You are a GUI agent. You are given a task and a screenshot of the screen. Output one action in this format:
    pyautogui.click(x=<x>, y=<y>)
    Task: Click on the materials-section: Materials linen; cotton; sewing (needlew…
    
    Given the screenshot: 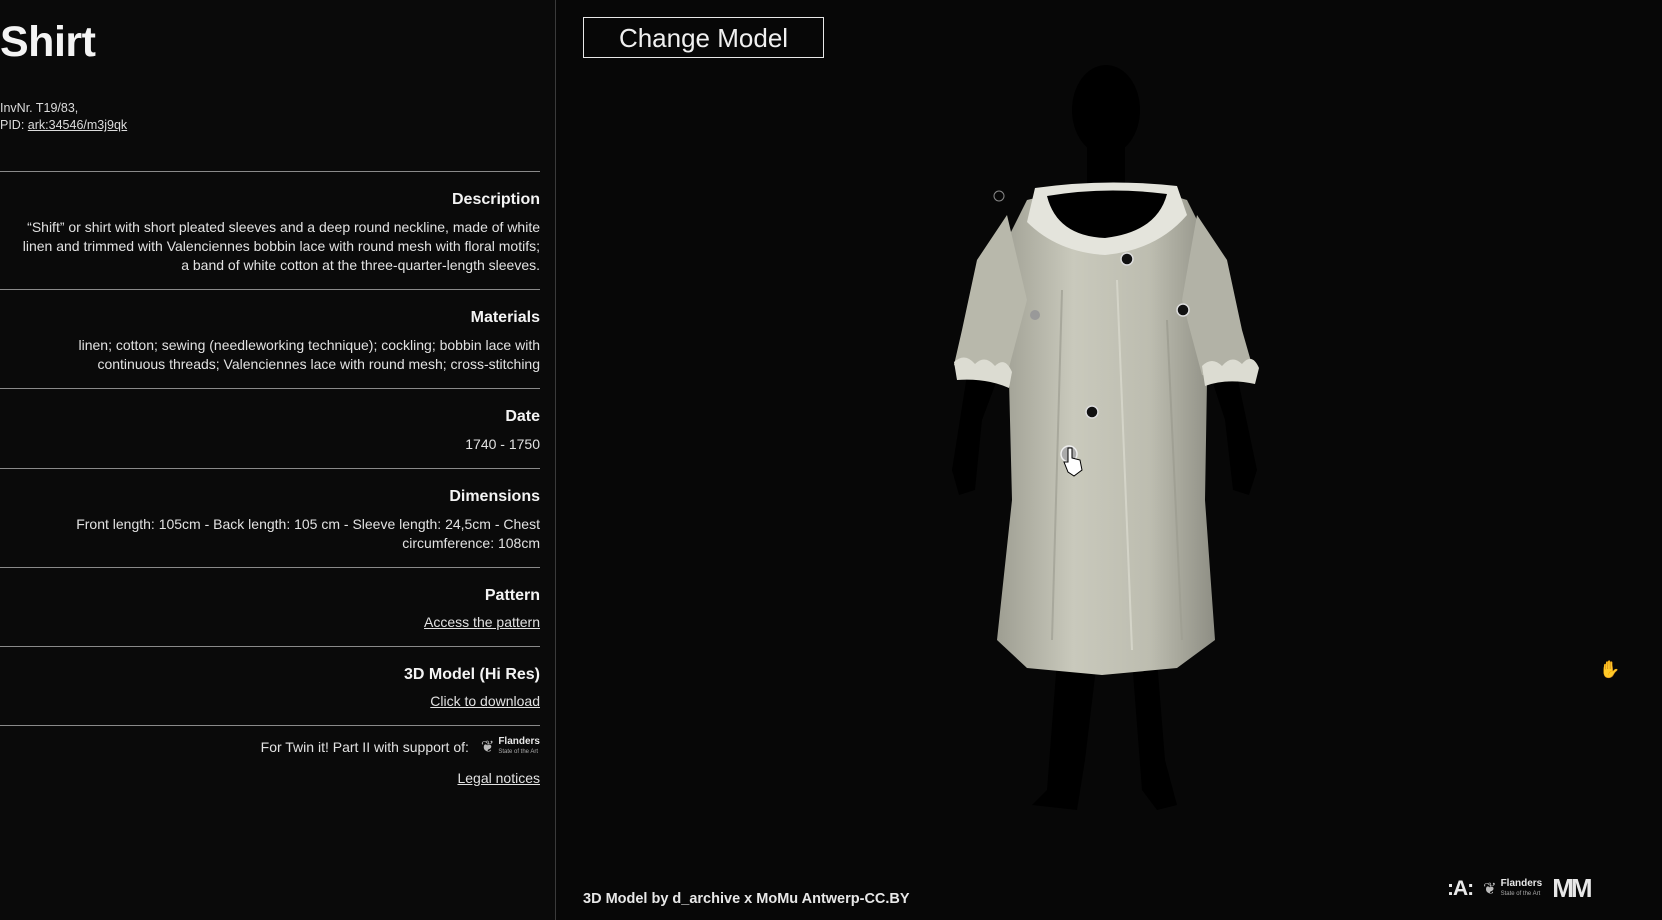 What is the action you would take?
    pyautogui.click(x=270, y=338)
    